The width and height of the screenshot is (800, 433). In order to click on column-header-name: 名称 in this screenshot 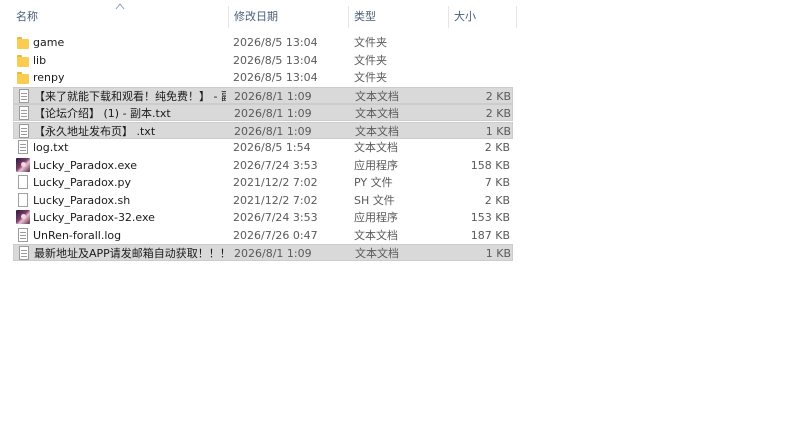, I will do `click(120, 15)`.